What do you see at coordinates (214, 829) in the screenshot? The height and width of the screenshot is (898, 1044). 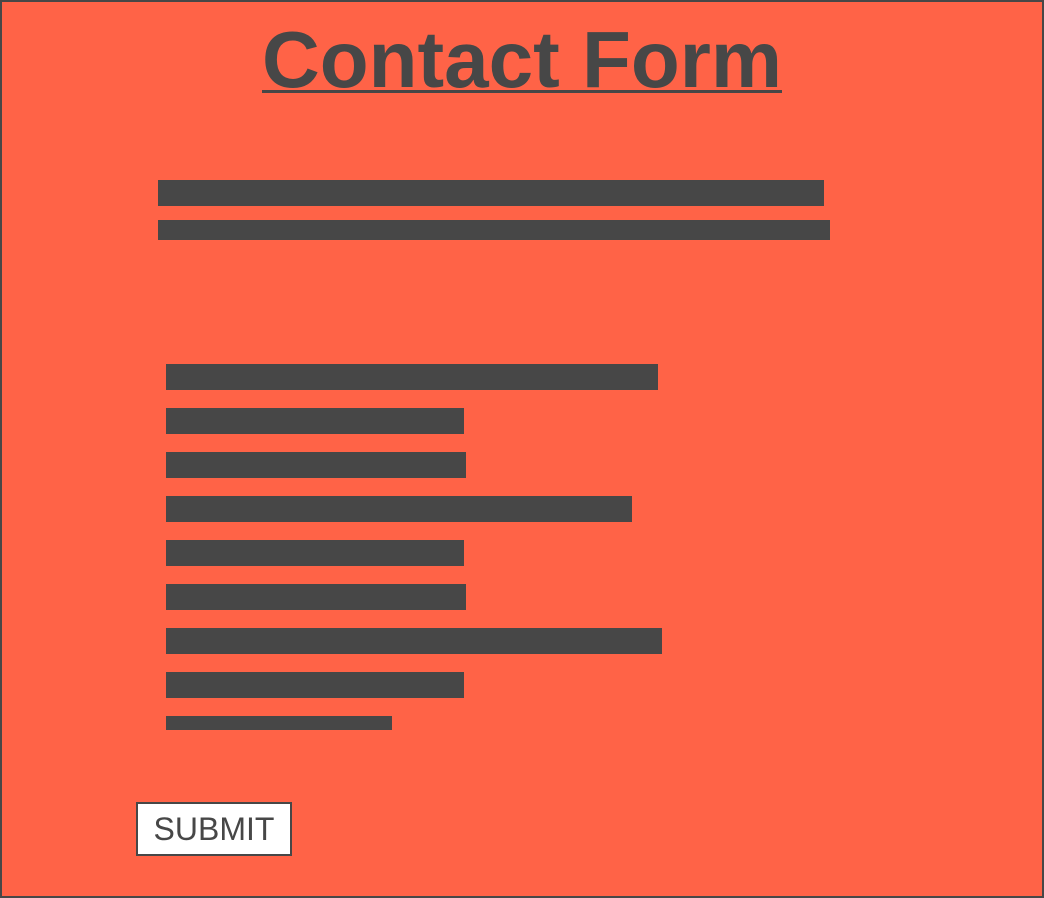 I see `submit-button: SUBMIT` at bounding box center [214, 829].